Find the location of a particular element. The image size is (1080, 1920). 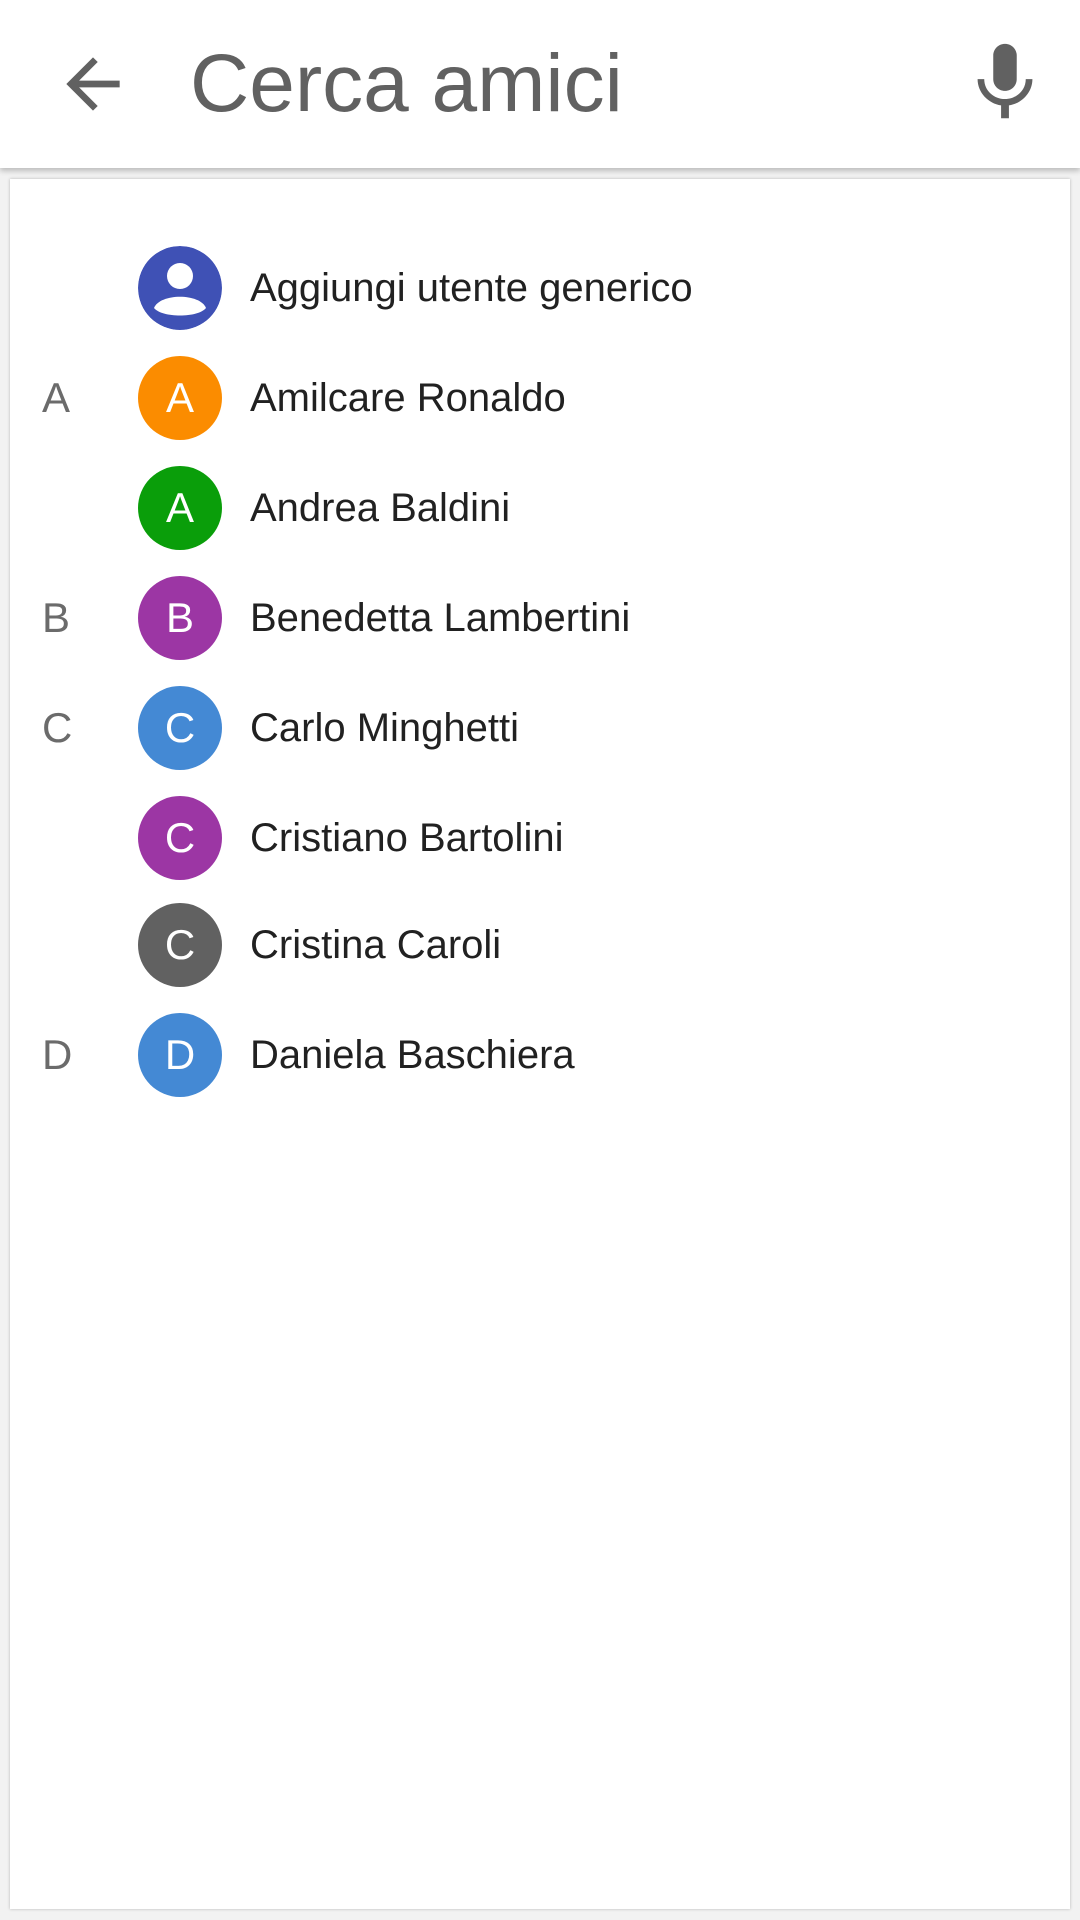

contact-name: Carlo Minghetti is located at coordinates (385, 728).